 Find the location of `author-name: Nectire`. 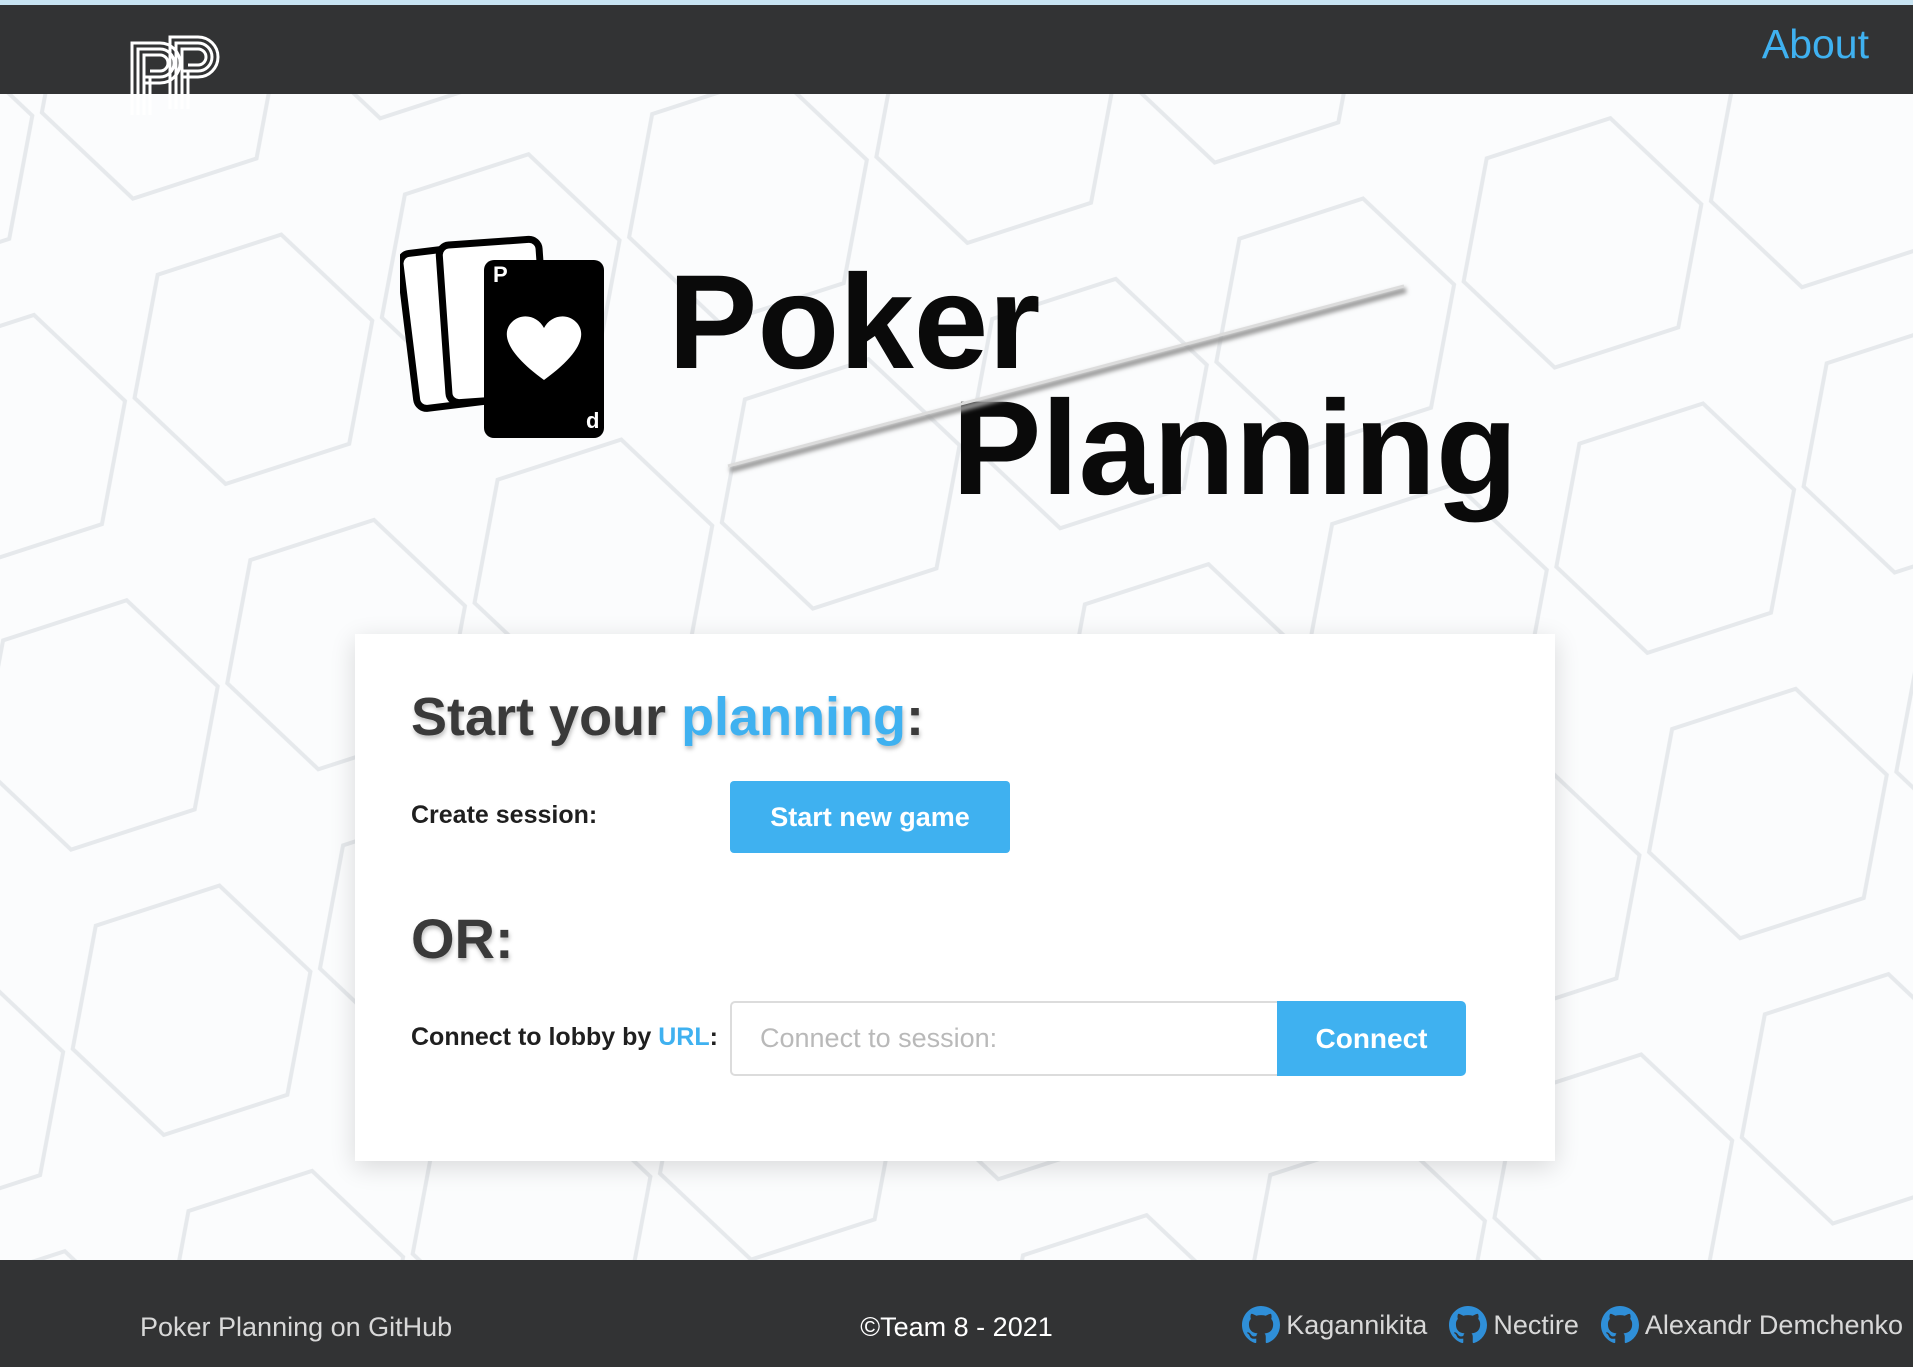

author-name: Nectire is located at coordinates (1536, 1324).